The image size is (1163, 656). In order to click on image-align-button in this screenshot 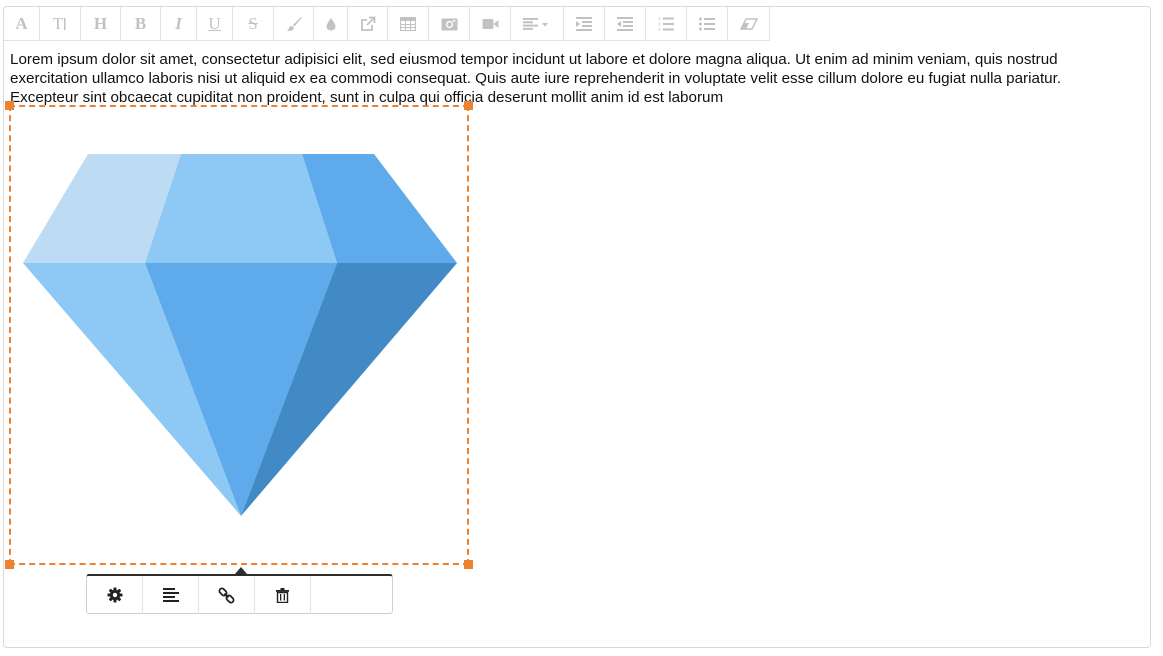, I will do `click(171, 595)`.